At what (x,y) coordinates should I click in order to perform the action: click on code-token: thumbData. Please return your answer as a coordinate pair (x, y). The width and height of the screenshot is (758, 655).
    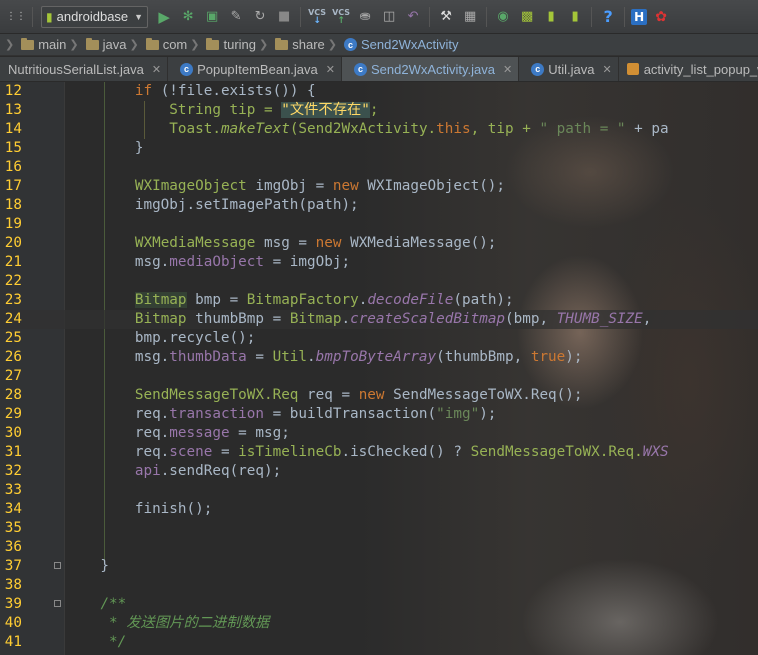
    Looking at the image, I should click on (208, 357).